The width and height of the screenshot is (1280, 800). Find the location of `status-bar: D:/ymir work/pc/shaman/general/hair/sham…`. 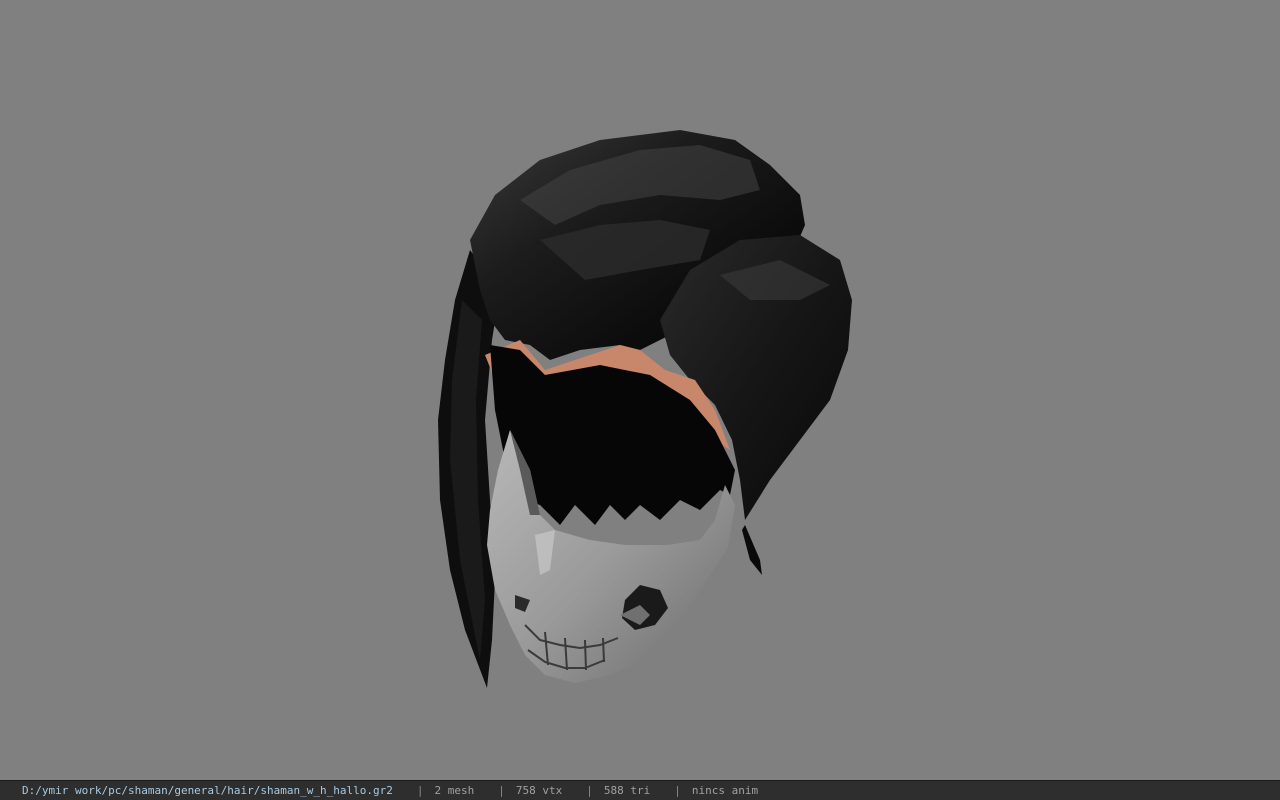

status-bar: D:/ymir work/pc/shaman/general/hair/sham… is located at coordinates (640, 790).